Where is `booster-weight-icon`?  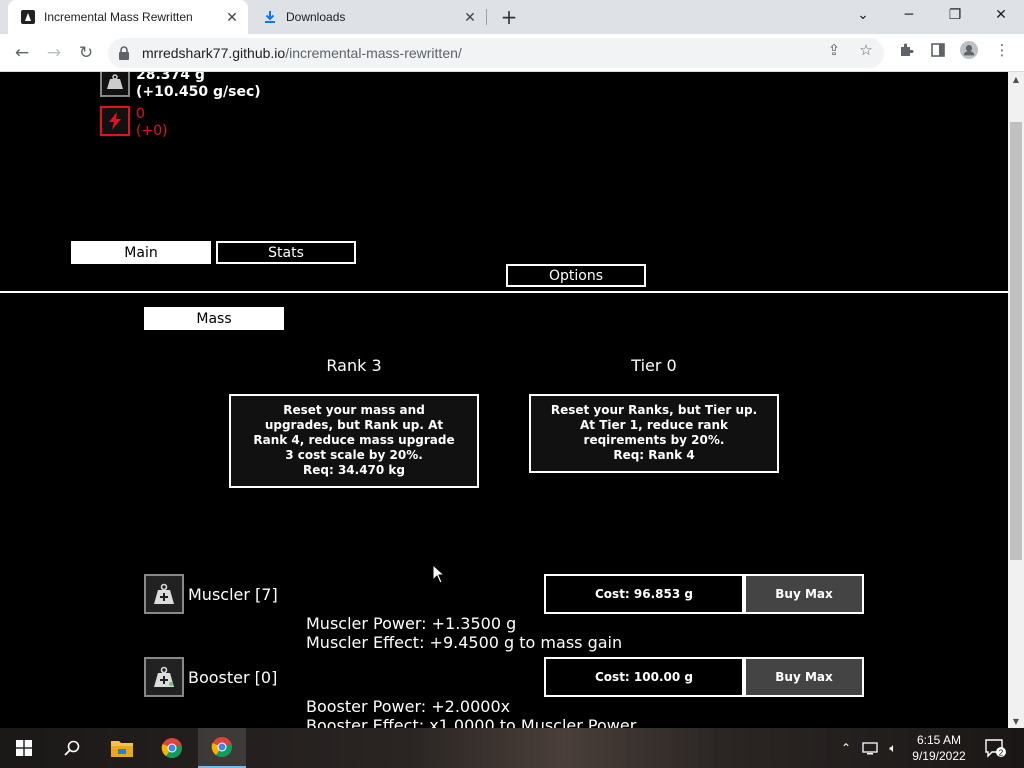
booster-weight-icon is located at coordinates (164, 677).